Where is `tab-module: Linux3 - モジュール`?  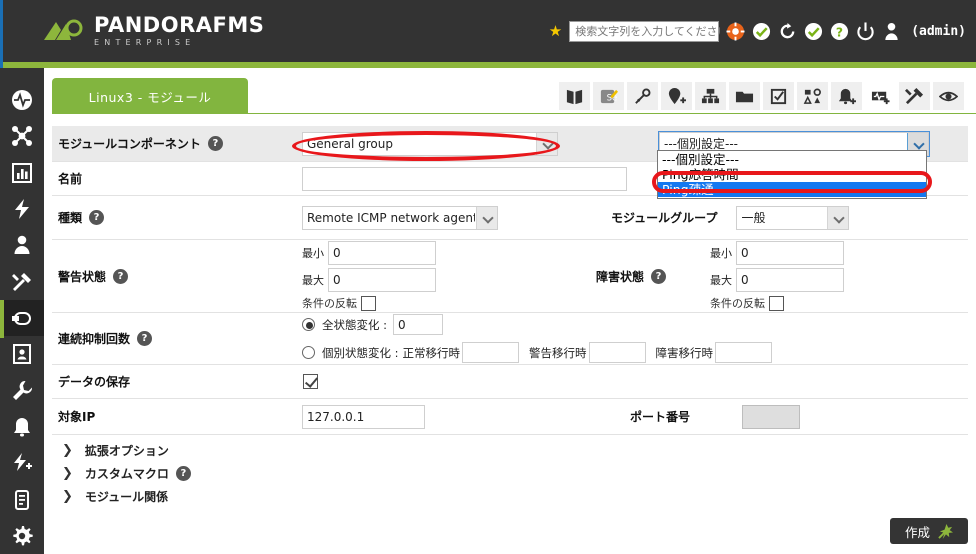
tab-module: Linux3 - モジュール is located at coordinates (150, 96).